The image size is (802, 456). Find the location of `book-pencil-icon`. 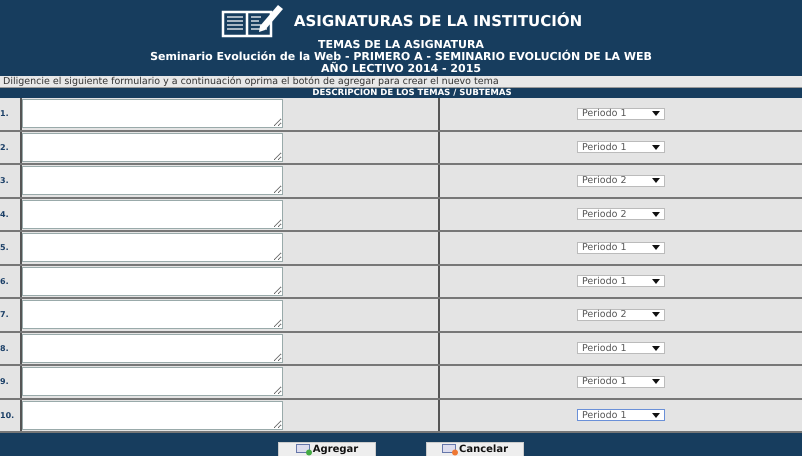

book-pencil-icon is located at coordinates (252, 21).